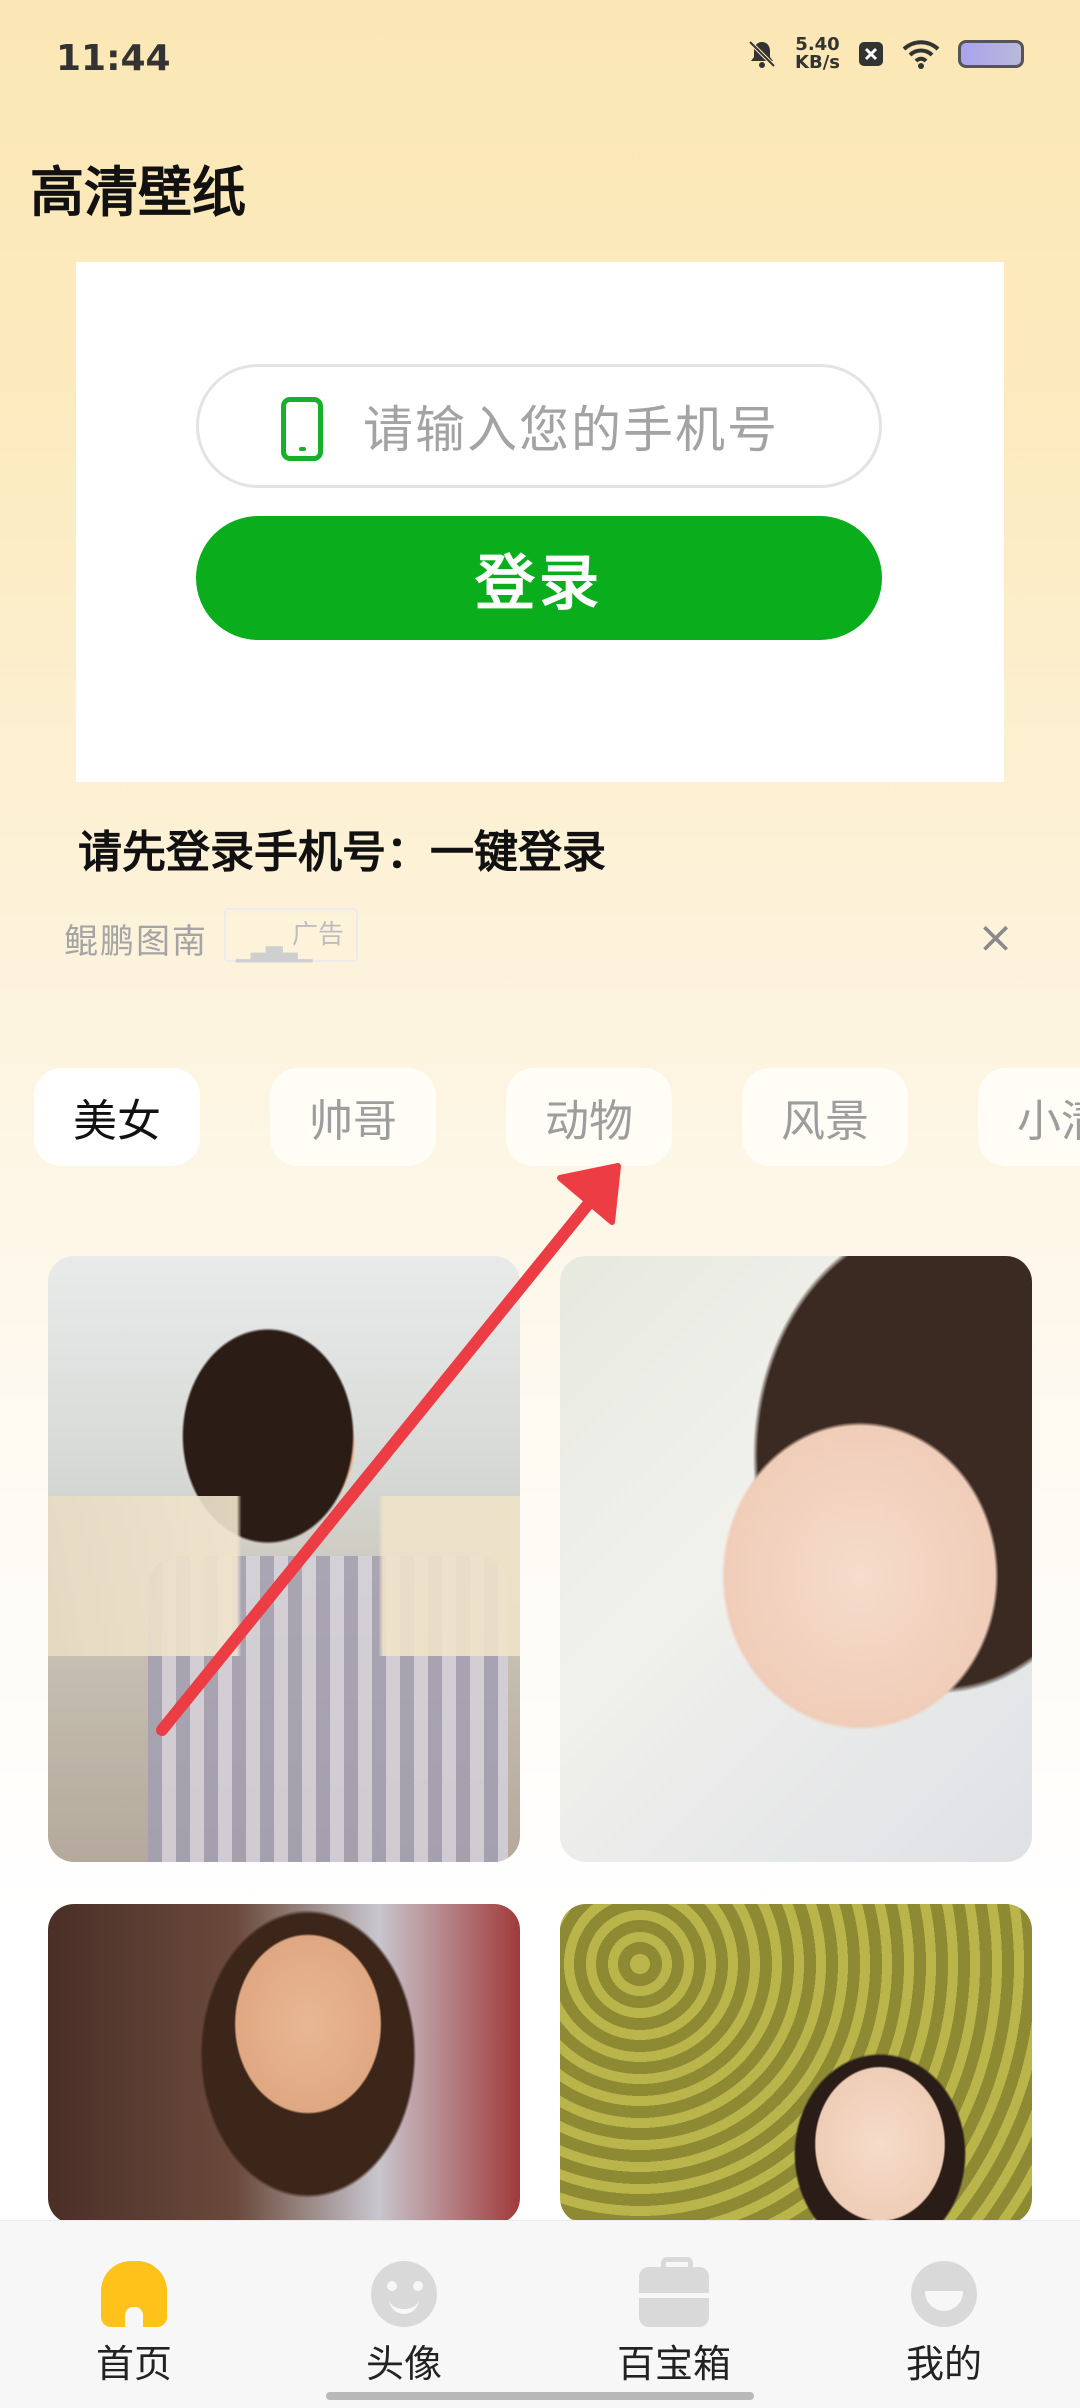 The image size is (1080, 2408). I want to click on close-box-icon, so click(871, 54).